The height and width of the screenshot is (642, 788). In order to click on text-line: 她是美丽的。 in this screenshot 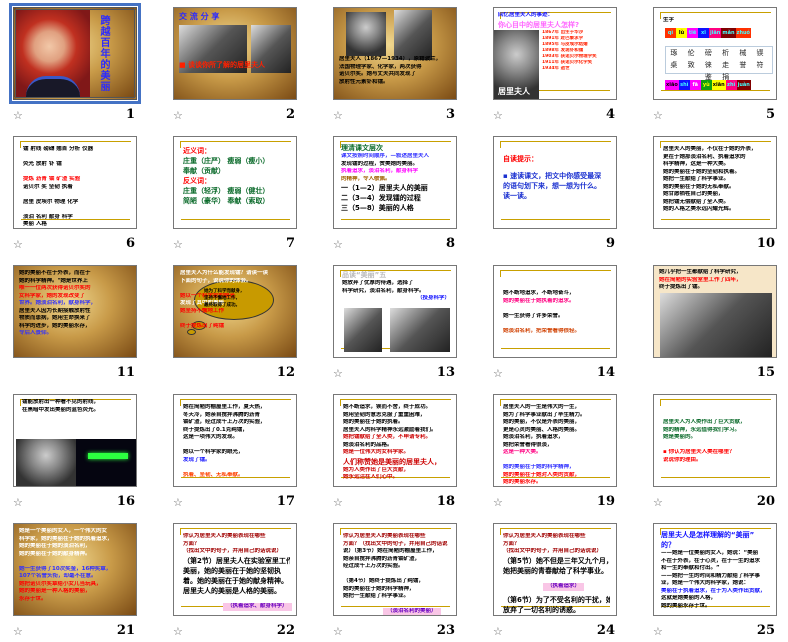, I will do `click(680, 437)`.